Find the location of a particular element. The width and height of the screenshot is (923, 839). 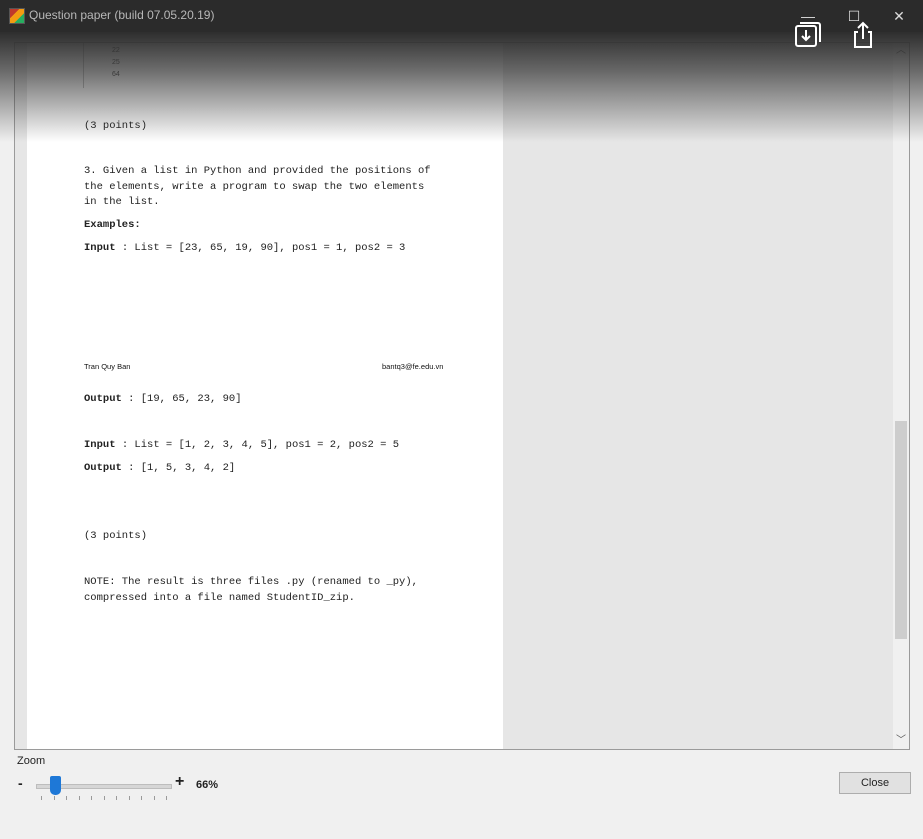

window-title: Question paper (build 07.05.20.19) is located at coordinates (122, 15).